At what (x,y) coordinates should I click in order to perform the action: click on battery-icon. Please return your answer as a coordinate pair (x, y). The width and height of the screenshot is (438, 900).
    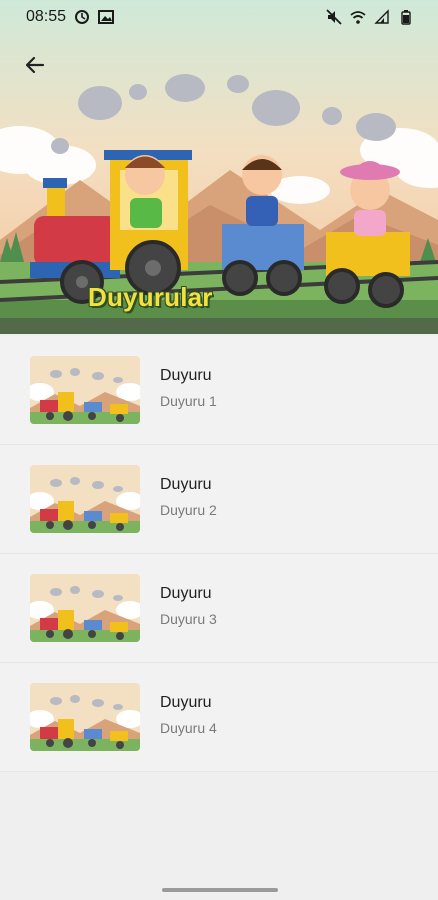
    Looking at the image, I should click on (406, 17).